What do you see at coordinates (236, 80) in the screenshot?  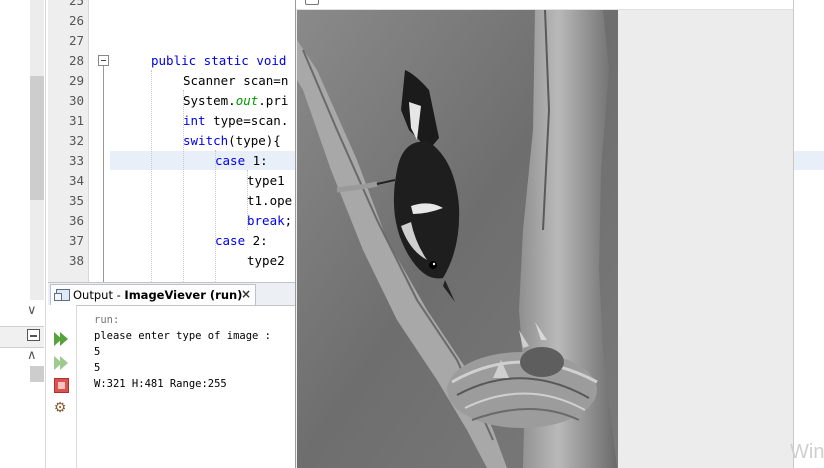 I see `code-text: Scanner scan=n` at bounding box center [236, 80].